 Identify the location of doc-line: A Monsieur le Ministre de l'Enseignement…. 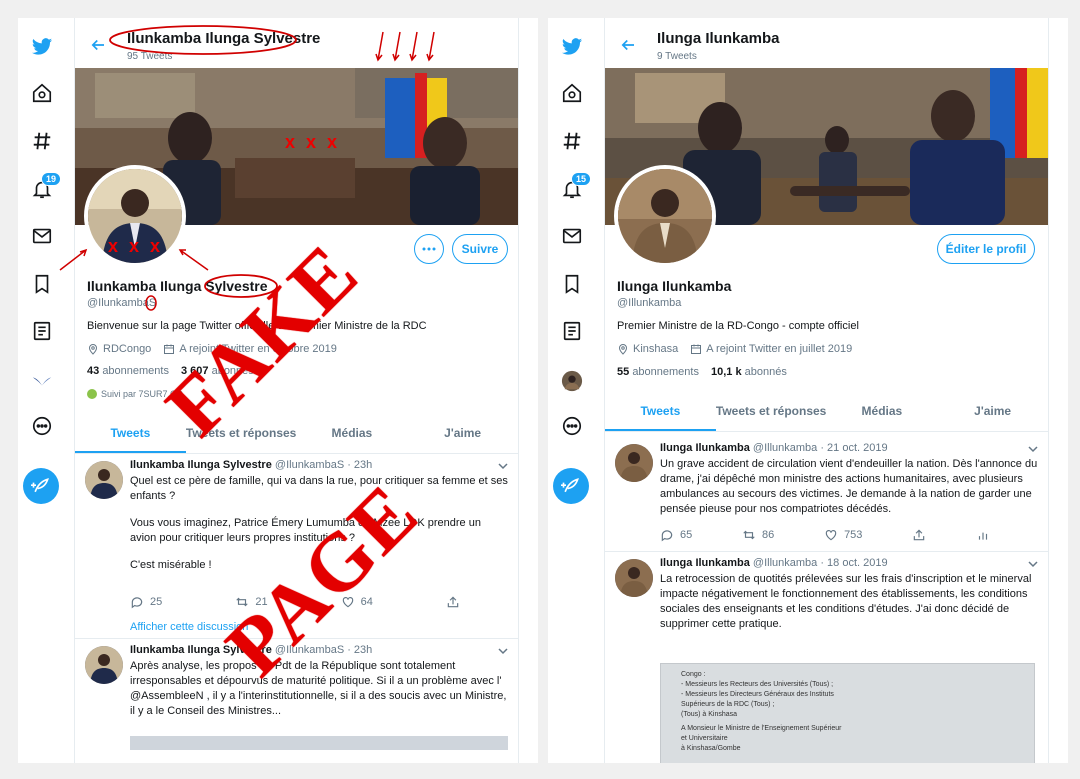
(761, 728).